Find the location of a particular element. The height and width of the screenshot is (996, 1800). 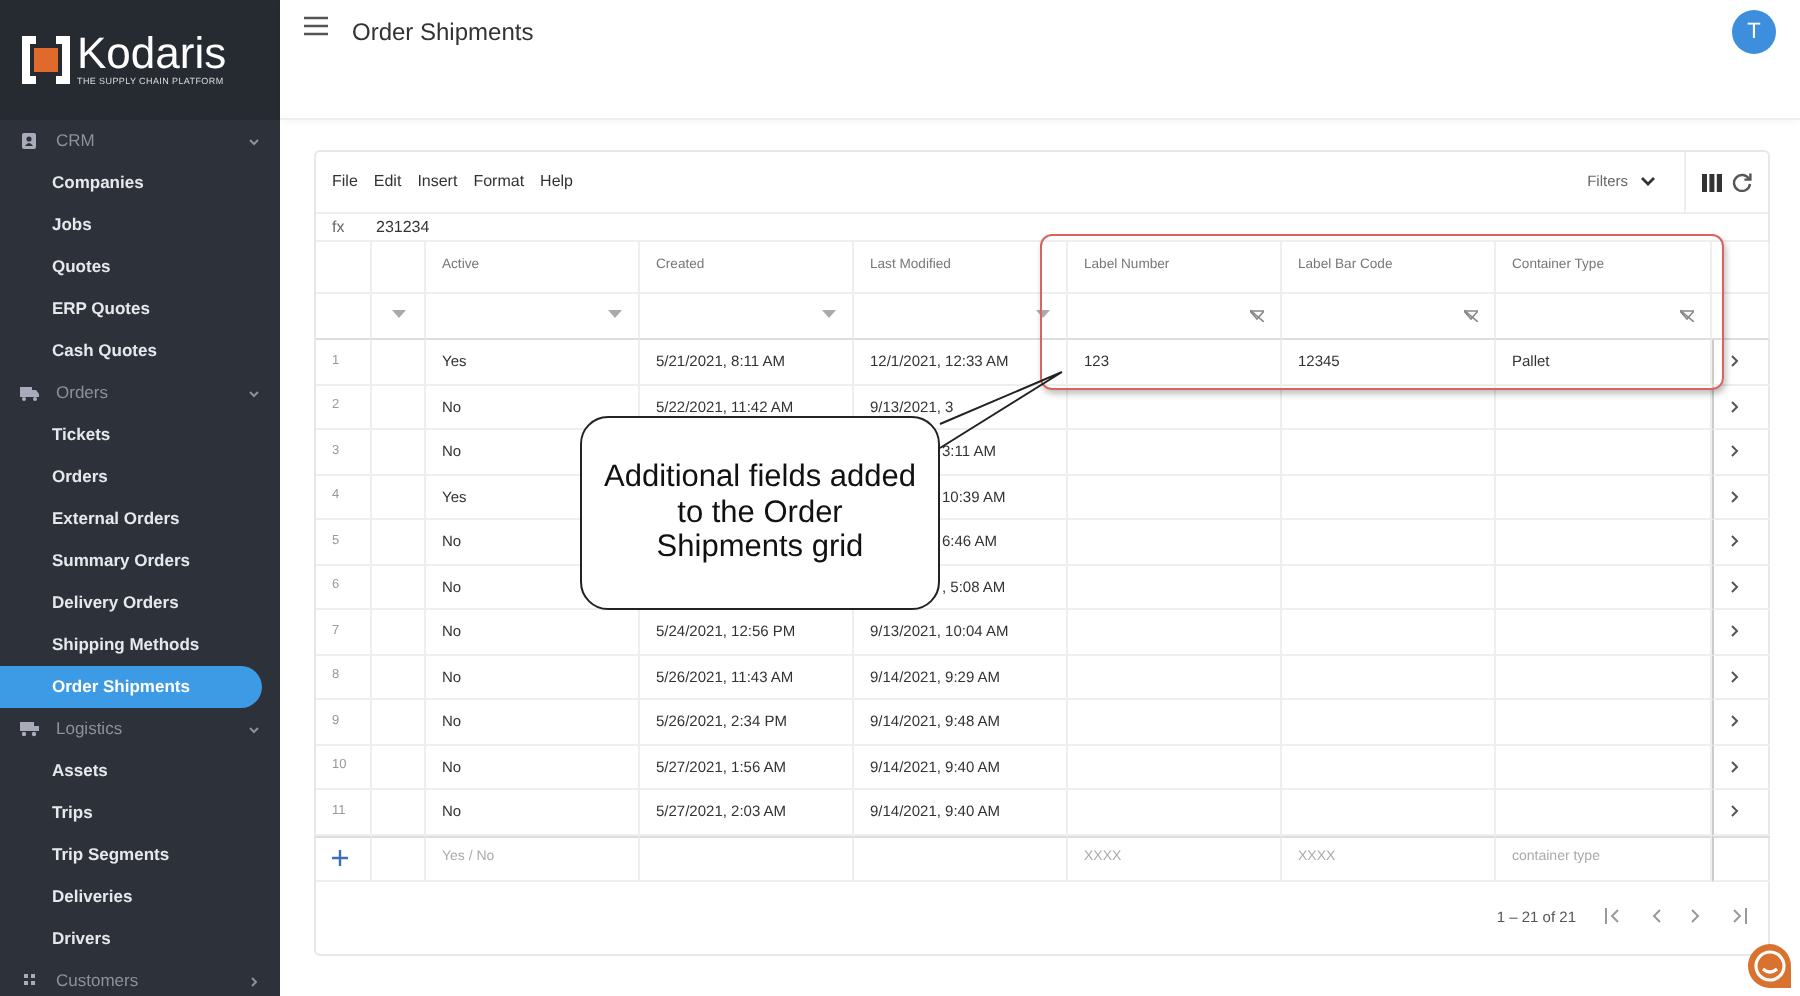

callout-note: Additional fields added to the Order Shipments grid is located at coordinates (760, 513).